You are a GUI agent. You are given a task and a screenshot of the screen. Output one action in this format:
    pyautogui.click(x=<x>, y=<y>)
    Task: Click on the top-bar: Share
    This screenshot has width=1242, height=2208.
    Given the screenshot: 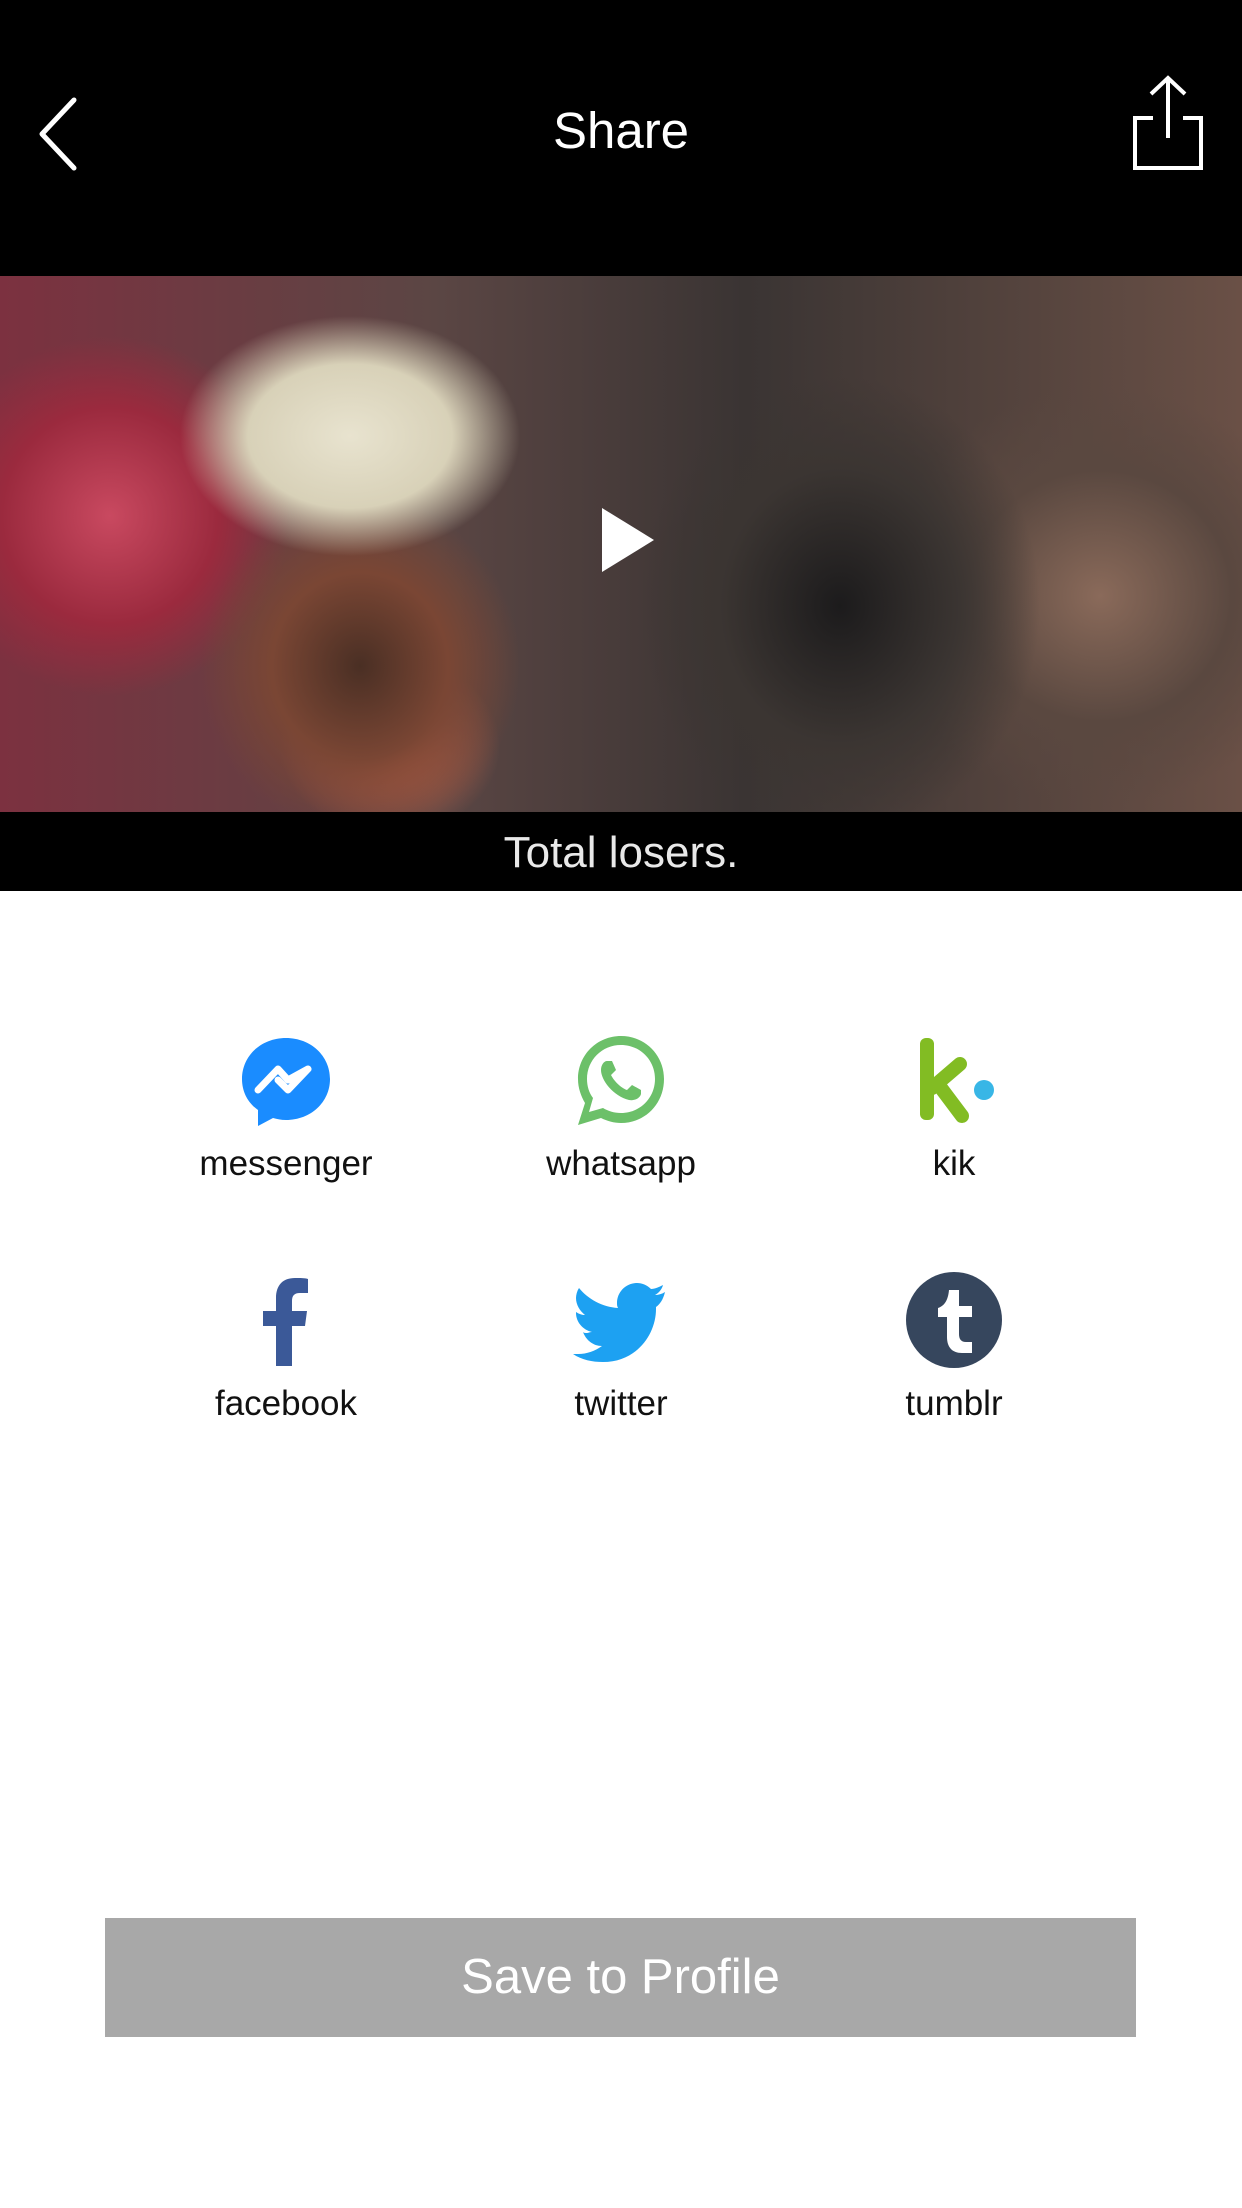 What is the action you would take?
    pyautogui.click(x=621, y=138)
    